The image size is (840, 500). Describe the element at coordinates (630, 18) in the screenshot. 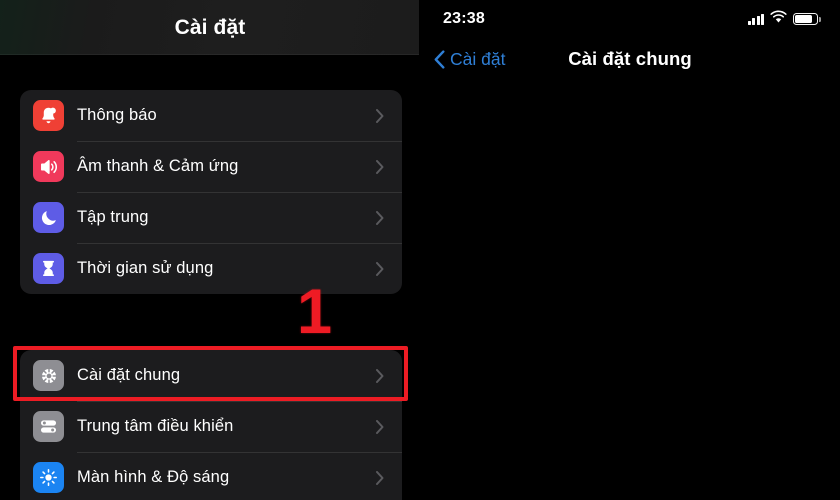

I see `status-bar: 23:38` at that location.